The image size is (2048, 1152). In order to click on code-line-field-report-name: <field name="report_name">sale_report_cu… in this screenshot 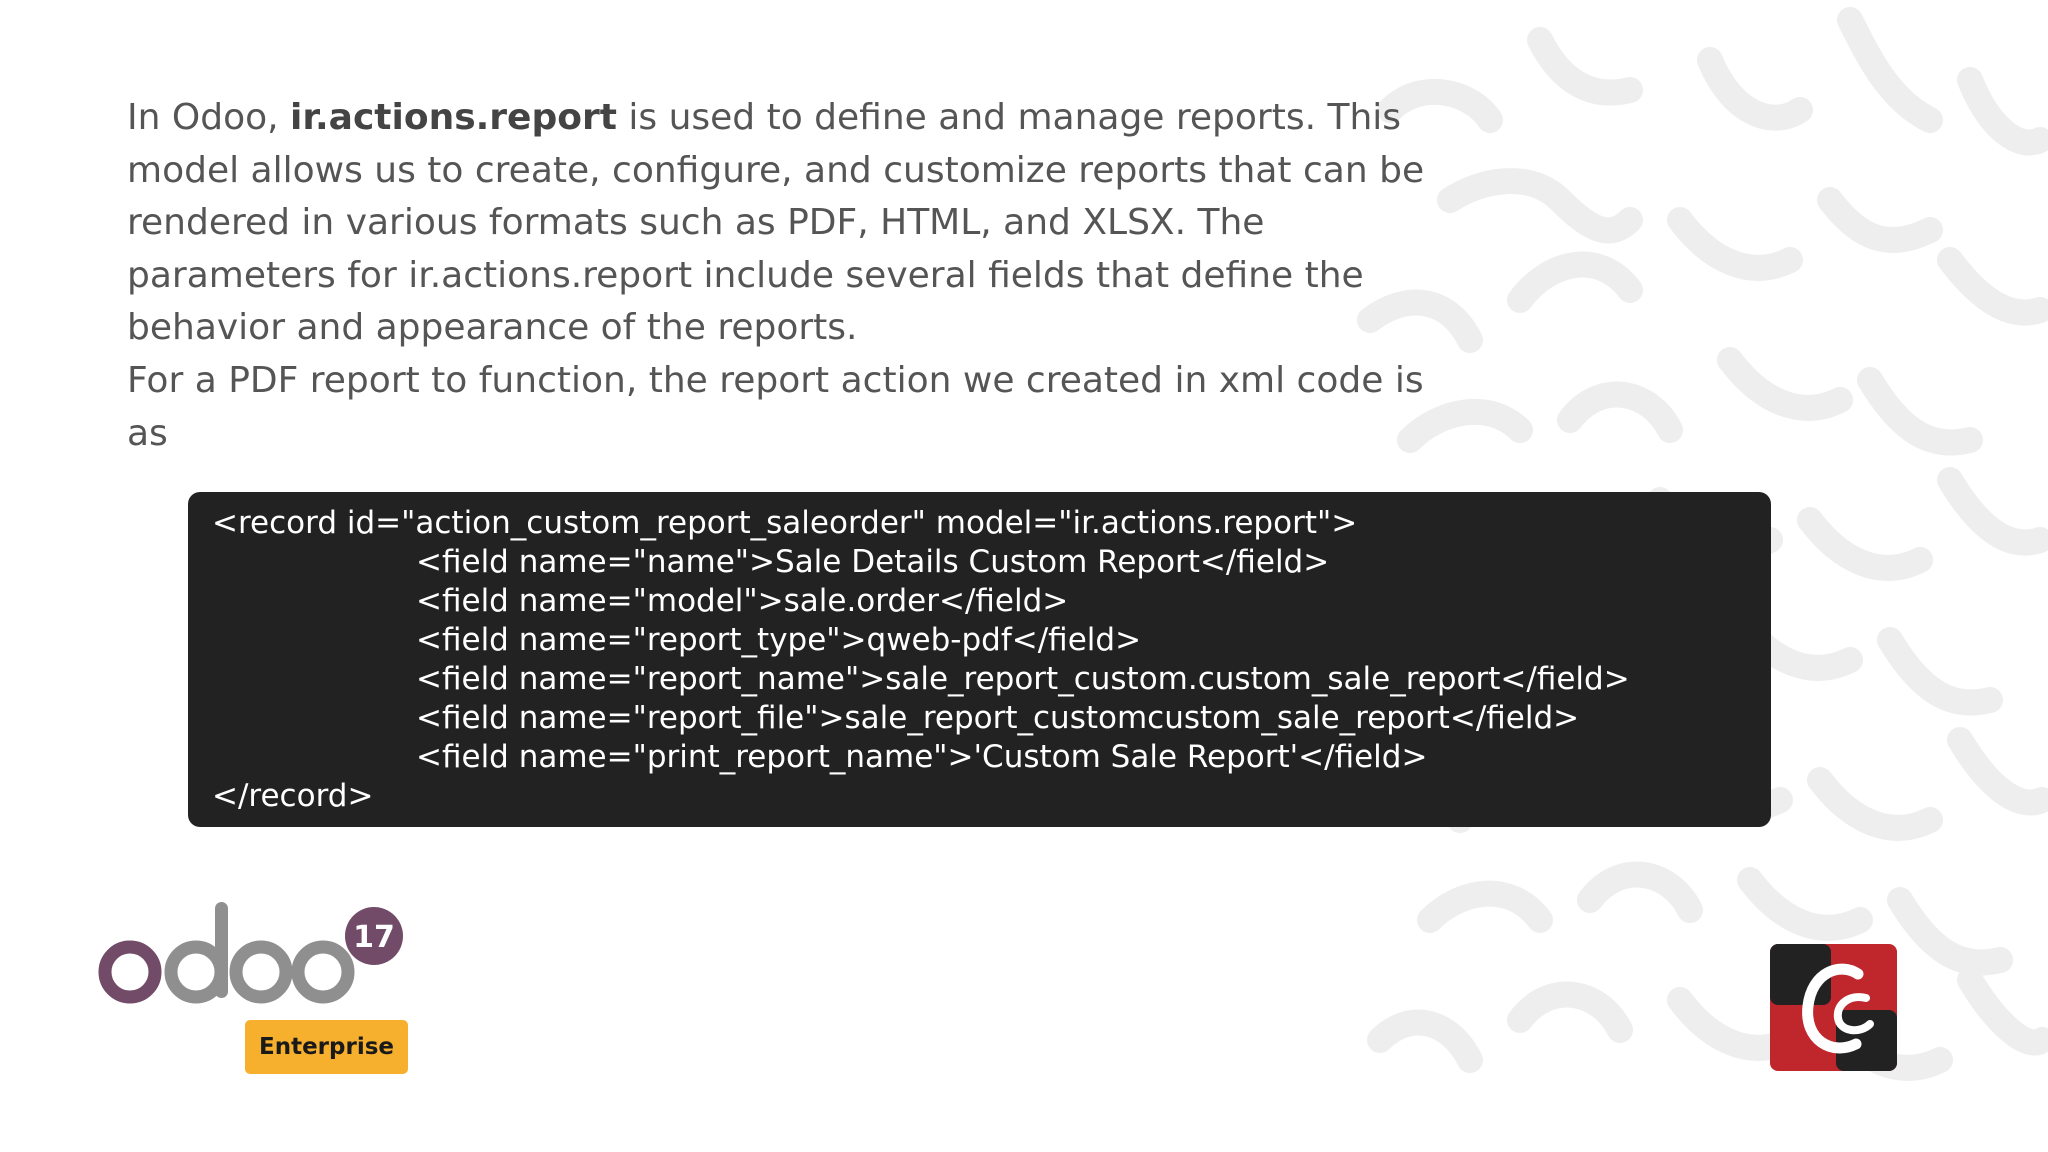, I will do `click(1023, 679)`.